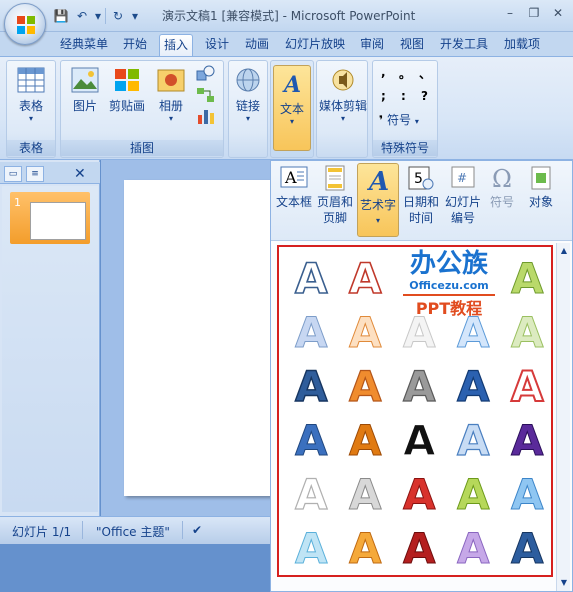 This screenshot has height=592, width=573. I want to click on header-footer-button: 页眉和 页脚, so click(335, 195).